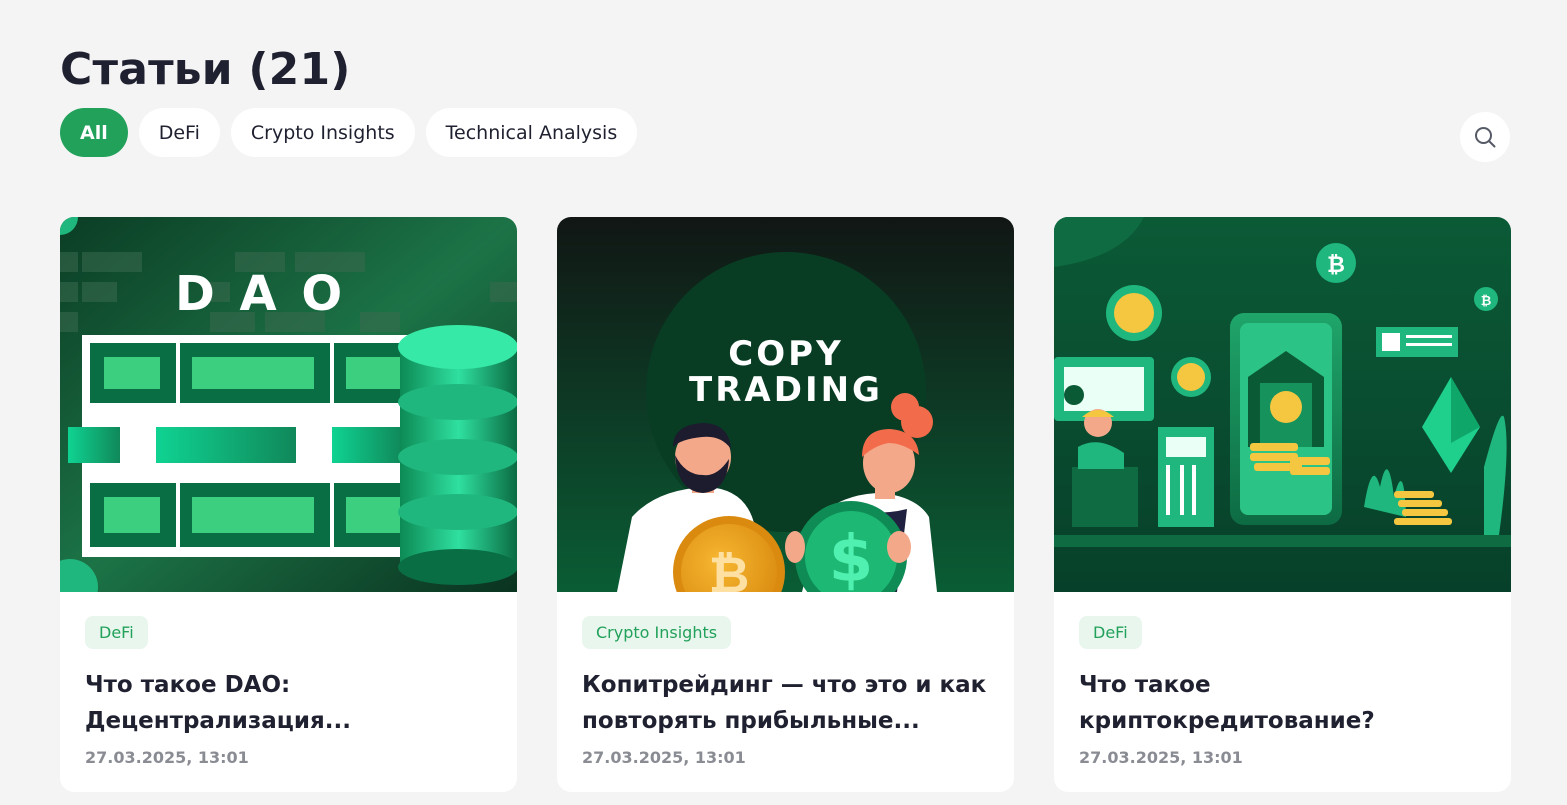 Image resolution: width=1567 pixels, height=805 pixels. I want to click on article-image-copy-trading: COPY TRADING ₿ $, so click(785, 404).